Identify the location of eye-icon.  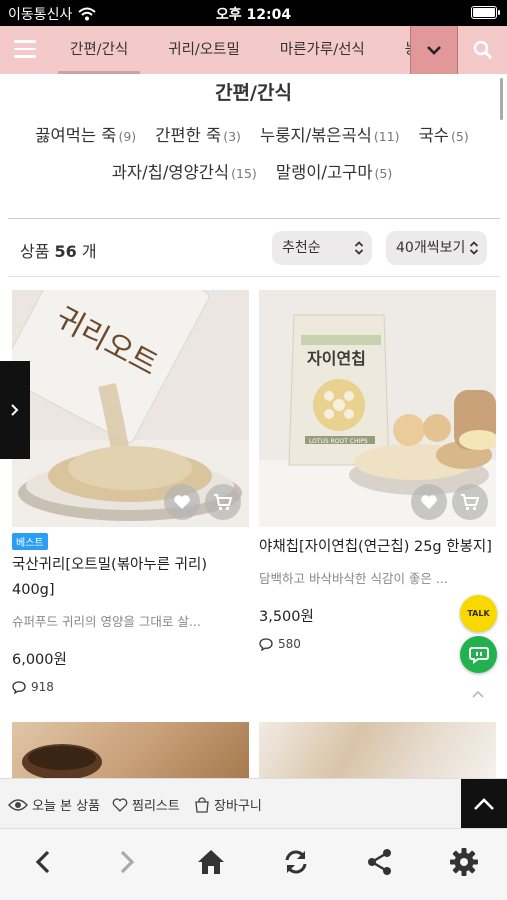
(18, 804).